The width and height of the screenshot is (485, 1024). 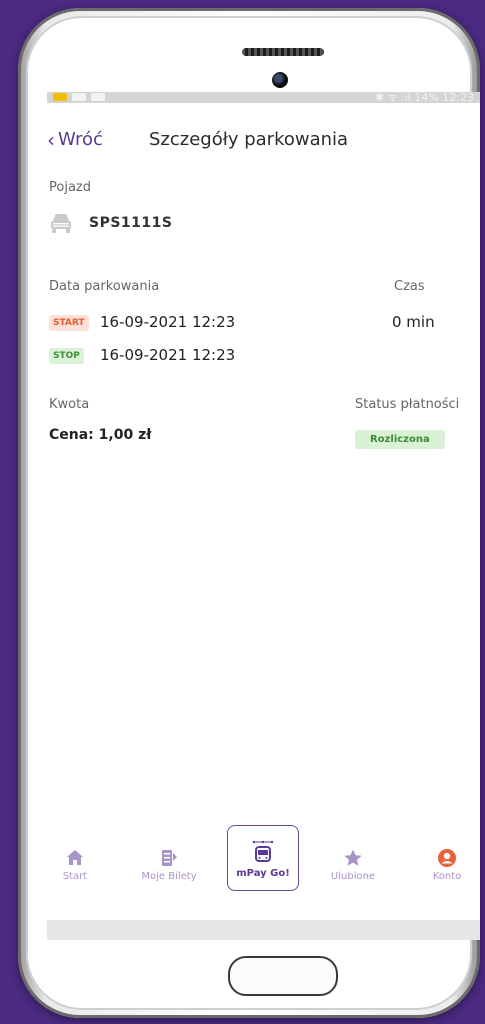 I want to click on star-icon, so click(x=353, y=857).